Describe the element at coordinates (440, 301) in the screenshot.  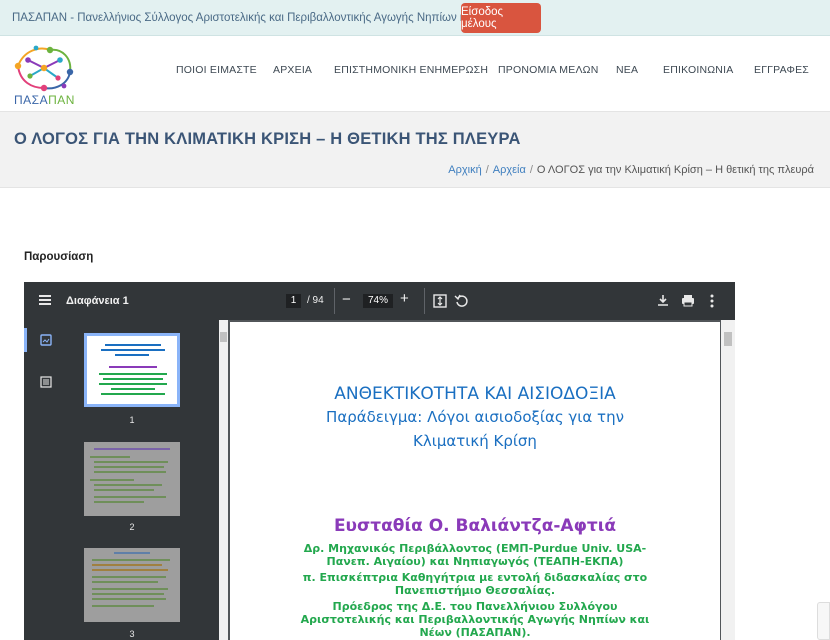
I see `fit-page-icon` at that location.